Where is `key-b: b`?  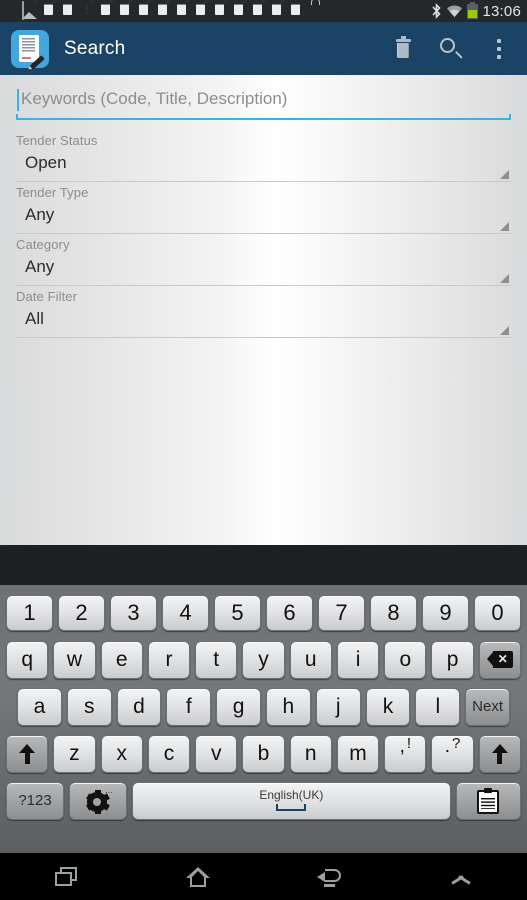 key-b: b is located at coordinates (263, 753).